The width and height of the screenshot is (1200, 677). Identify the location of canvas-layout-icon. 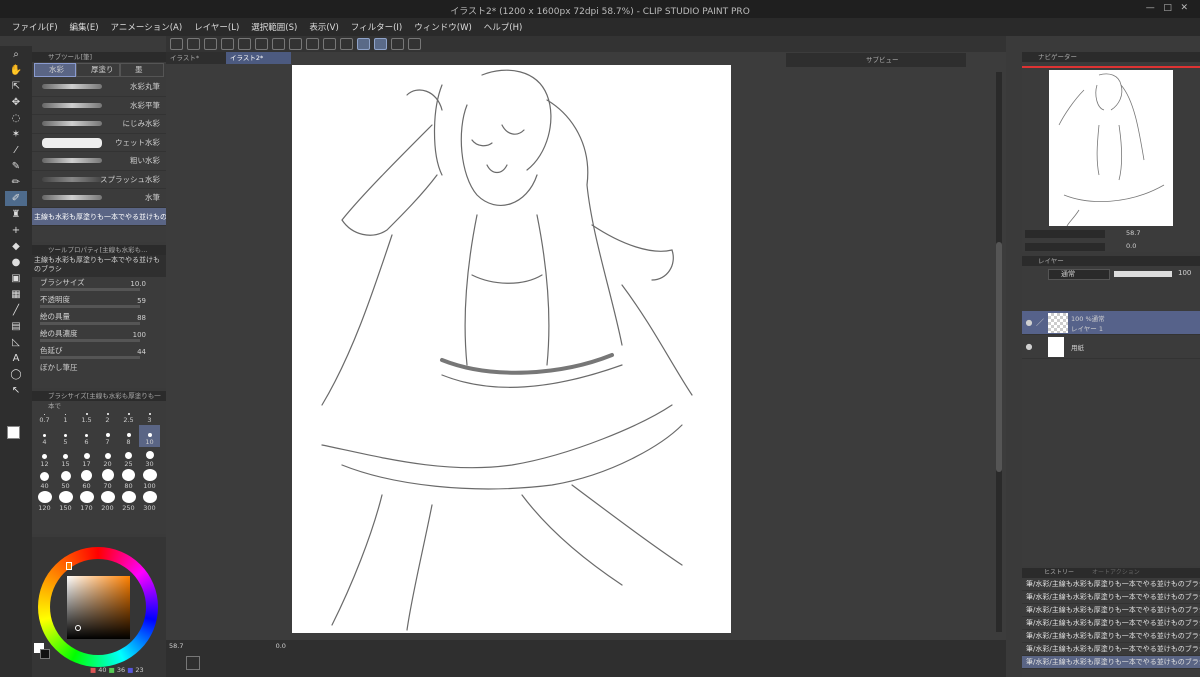
(193, 663).